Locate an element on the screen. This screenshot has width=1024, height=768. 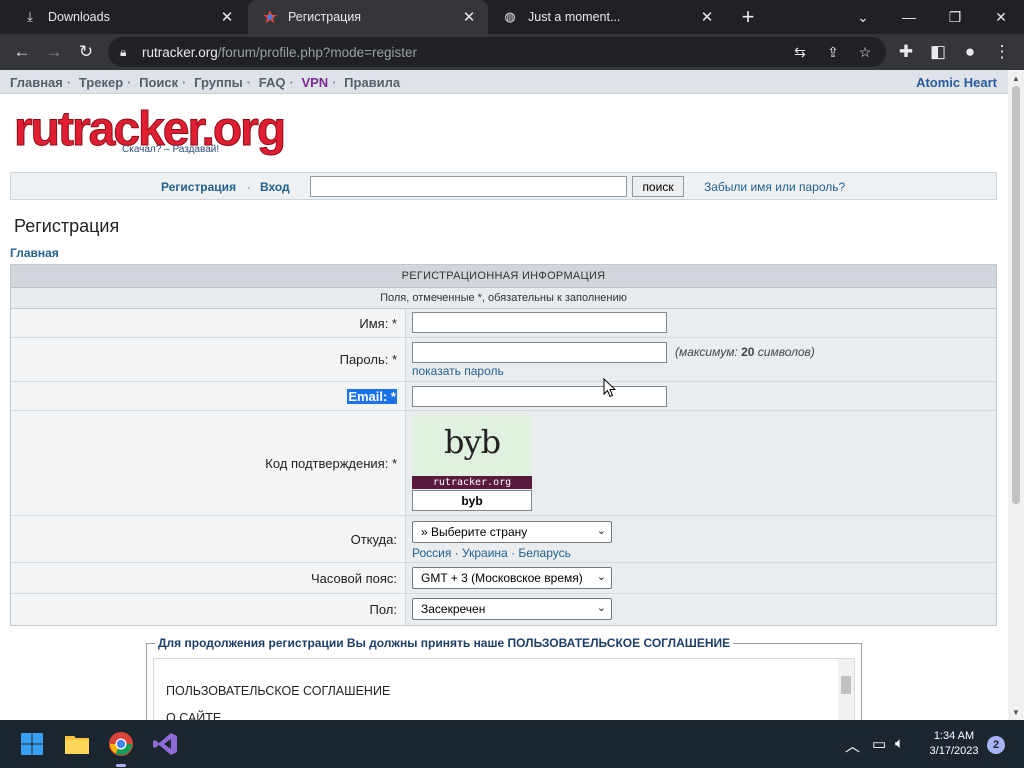
page-scrollbar: ▲ ▼ is located at coordinates (1016, 395).